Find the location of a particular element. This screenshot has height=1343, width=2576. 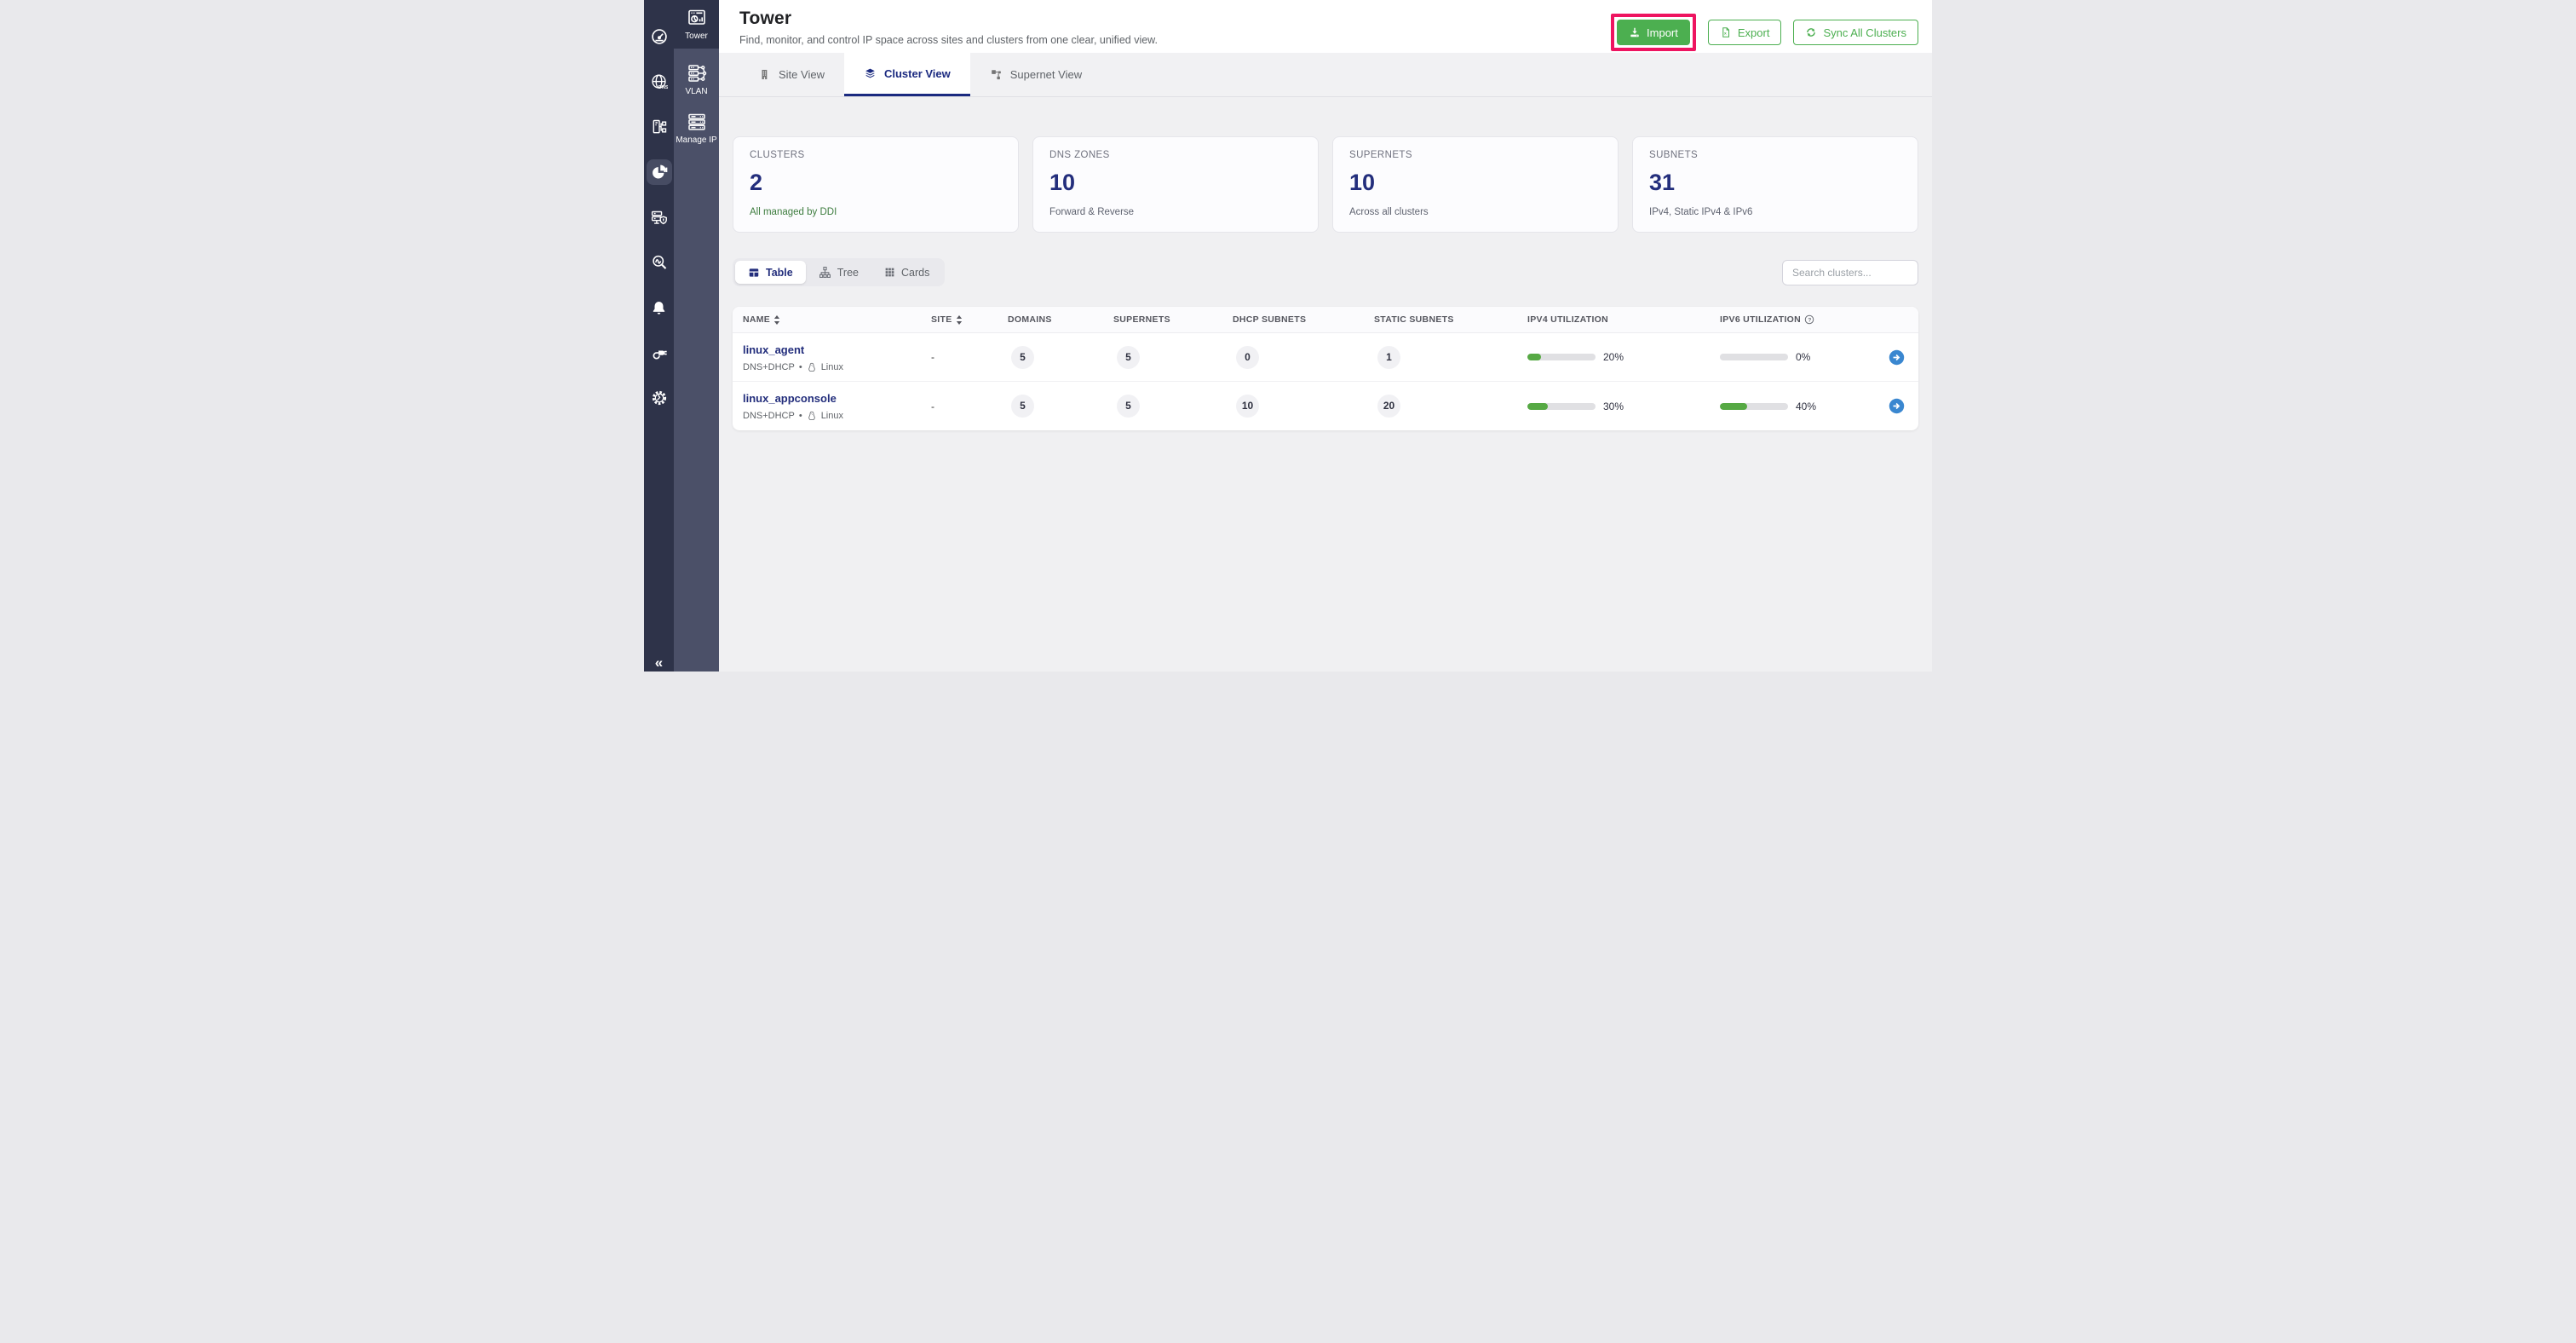

view-toggle-cards: Cards is located at coordinates (906, 272).